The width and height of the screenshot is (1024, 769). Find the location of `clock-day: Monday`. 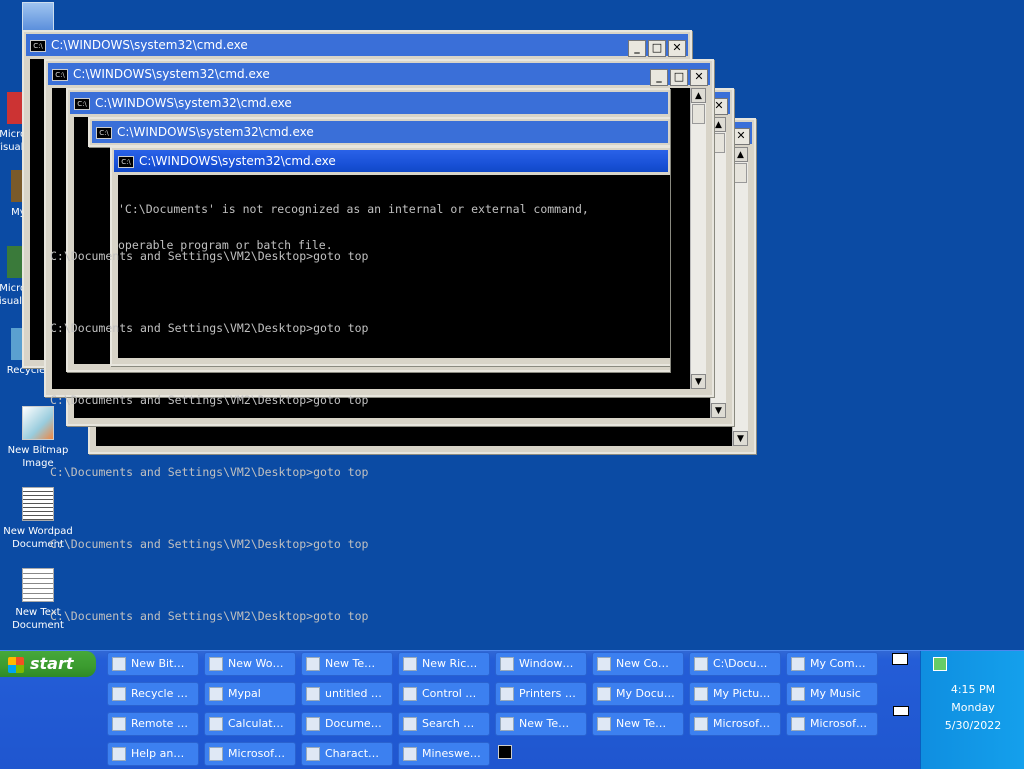

clock-day: Monday is located at coordinates (973, 707).